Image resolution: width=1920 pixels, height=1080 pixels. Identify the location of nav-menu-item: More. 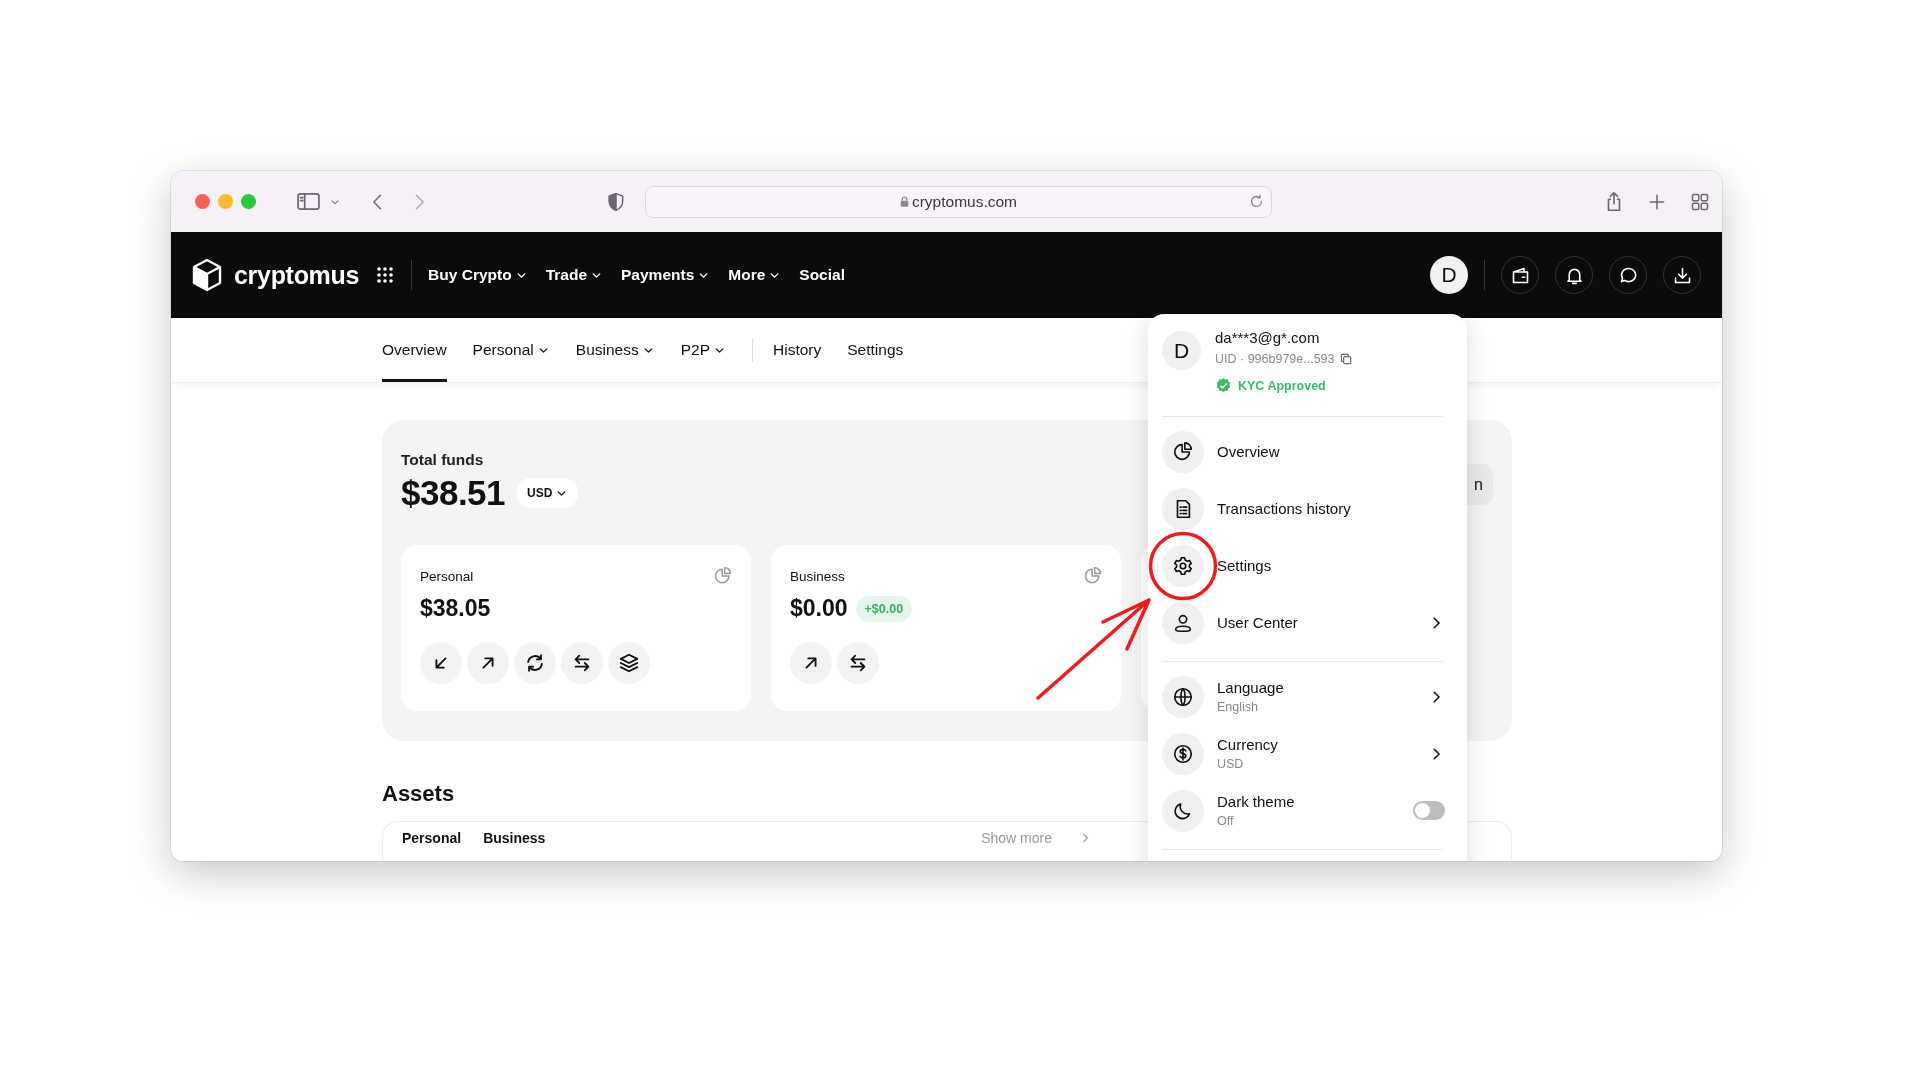
(755, 275).